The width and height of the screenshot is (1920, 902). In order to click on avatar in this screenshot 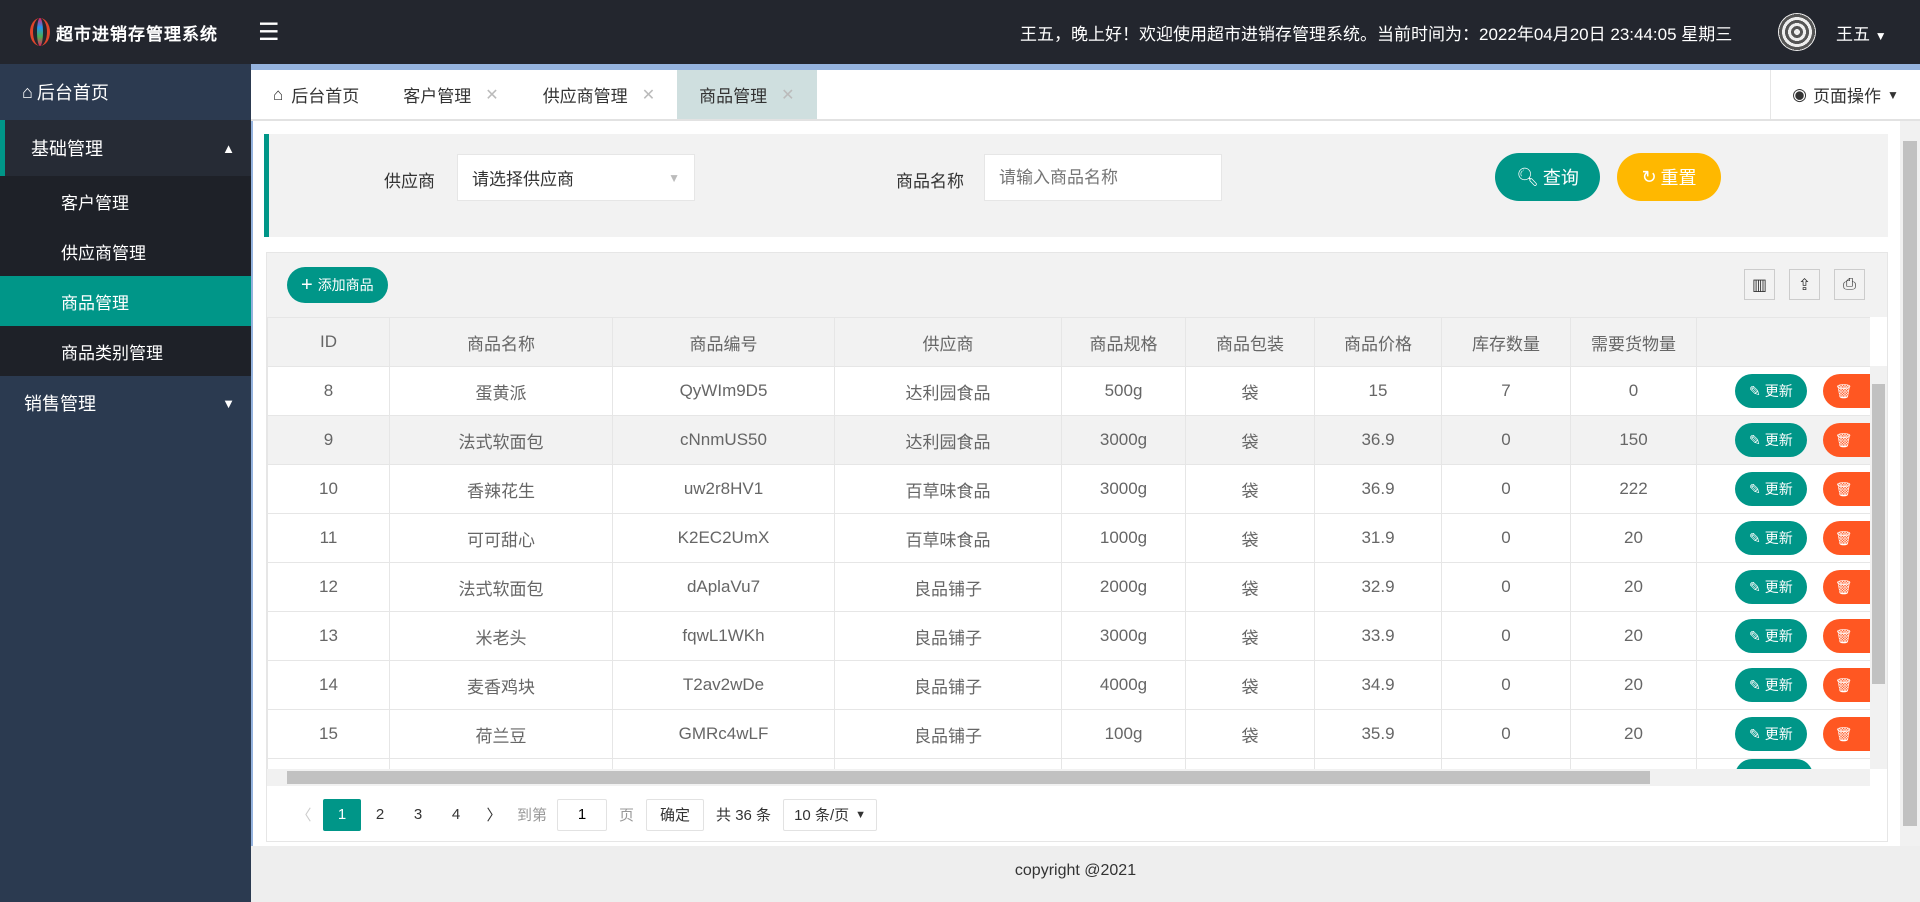, I will do `click(1797, 32)`.